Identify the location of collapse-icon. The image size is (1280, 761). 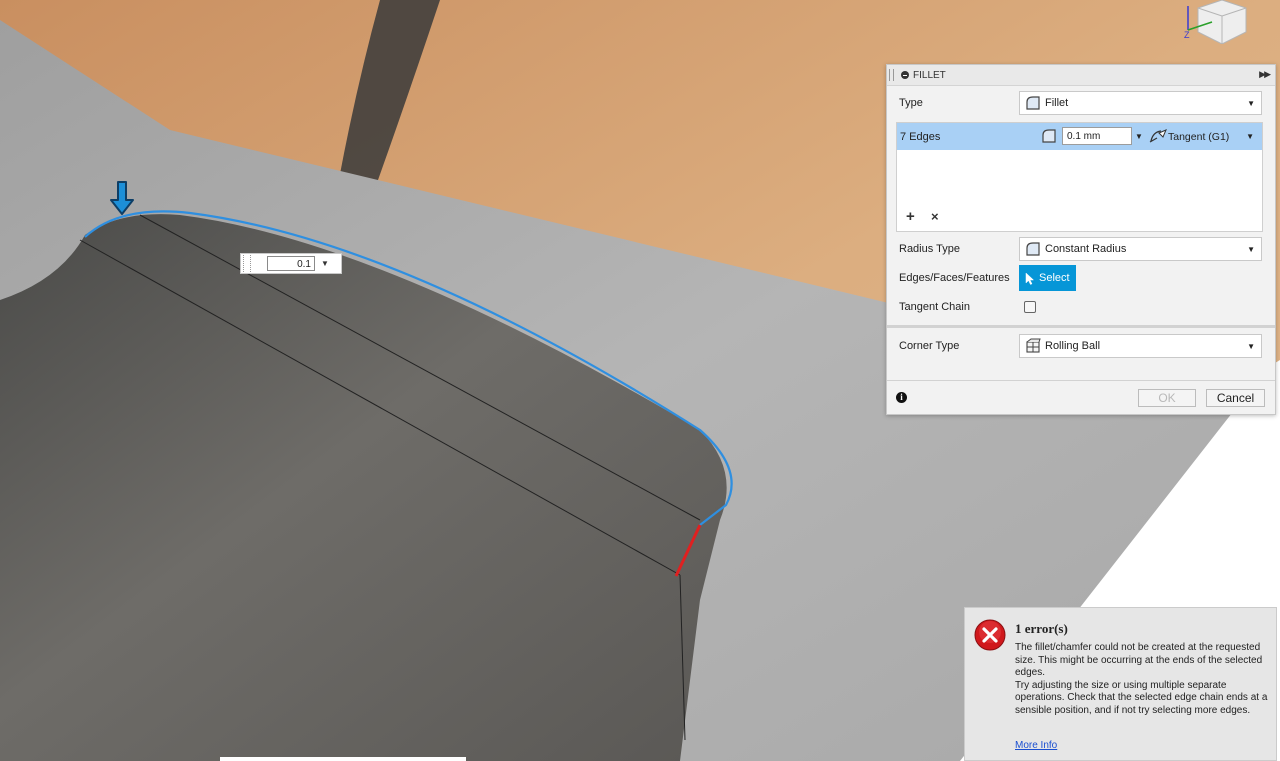
(905, 75).